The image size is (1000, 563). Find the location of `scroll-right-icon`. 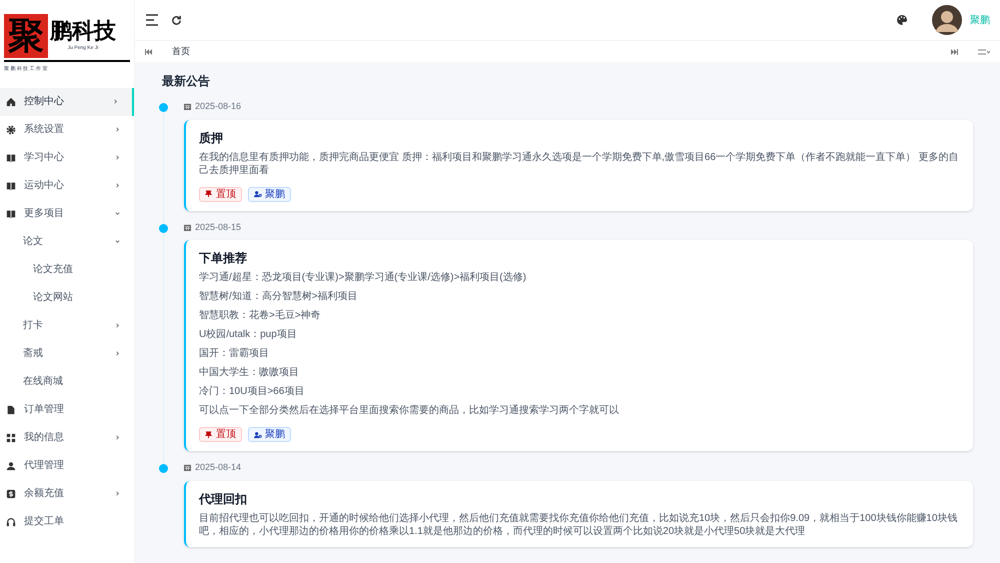

scroll-right-icon is located at coordinates (954, 51).